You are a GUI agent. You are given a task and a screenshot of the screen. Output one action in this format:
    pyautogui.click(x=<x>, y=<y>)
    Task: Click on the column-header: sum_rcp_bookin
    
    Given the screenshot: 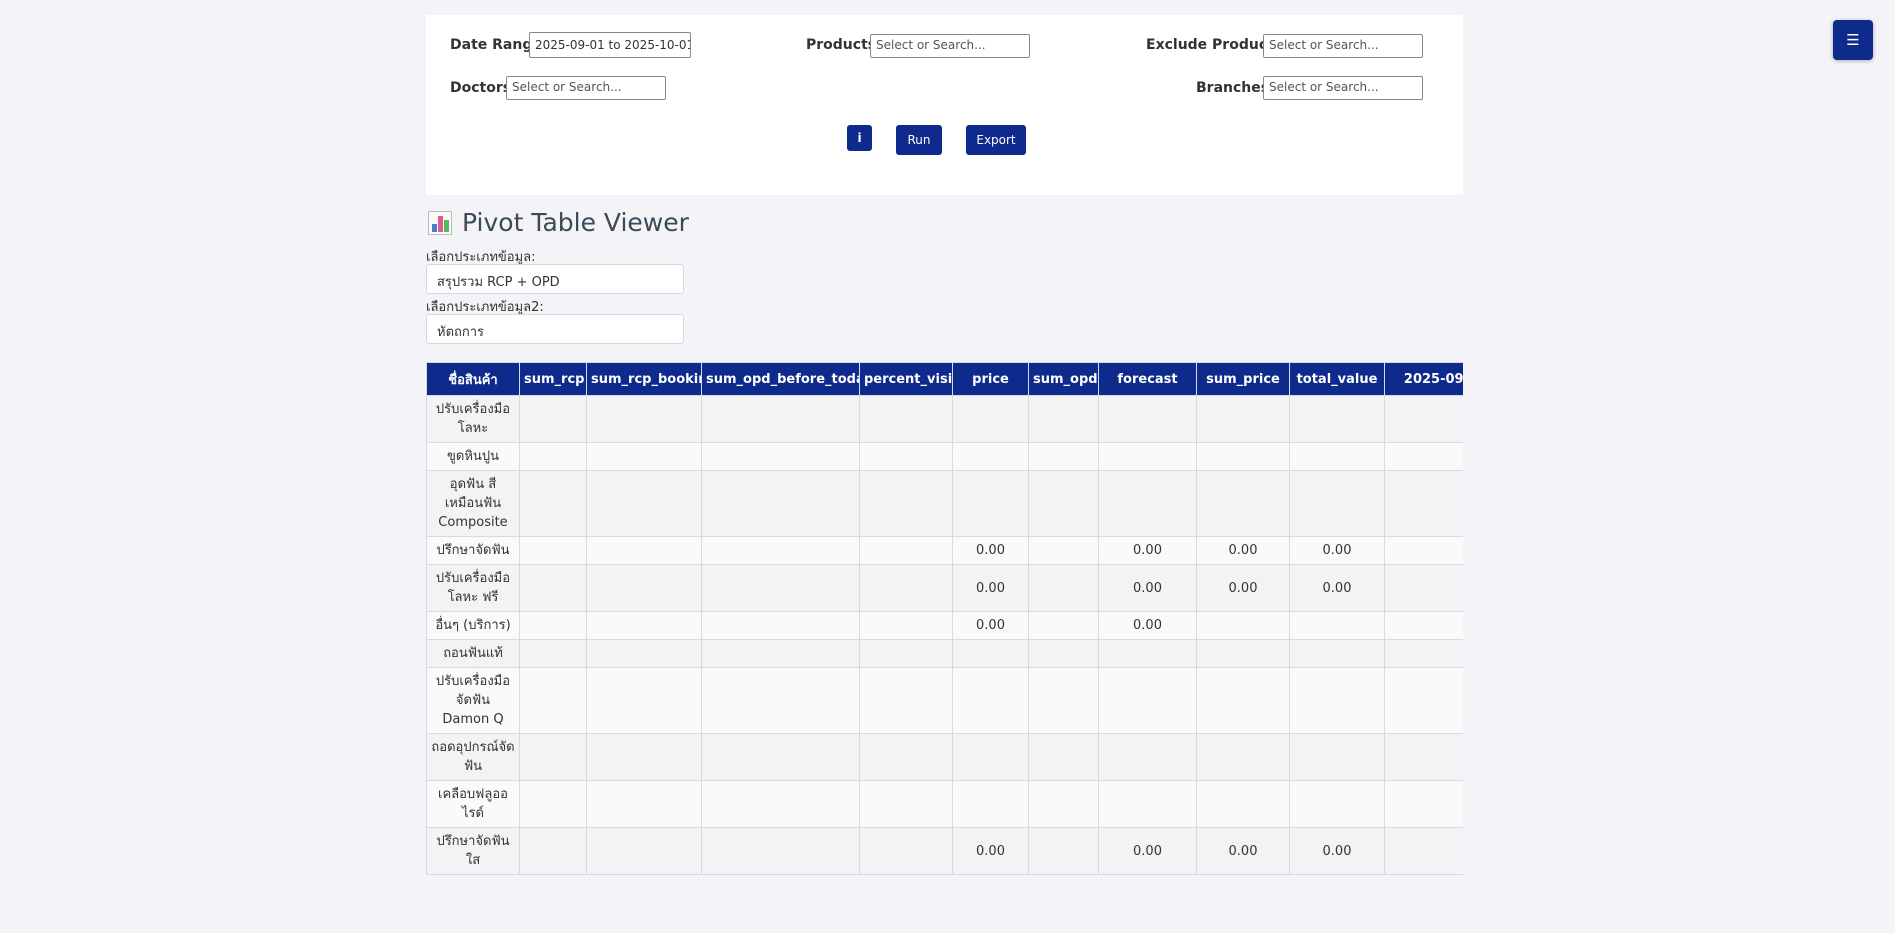 What is the action you would take?
    pyautogui.click(x=644, y=379)
    